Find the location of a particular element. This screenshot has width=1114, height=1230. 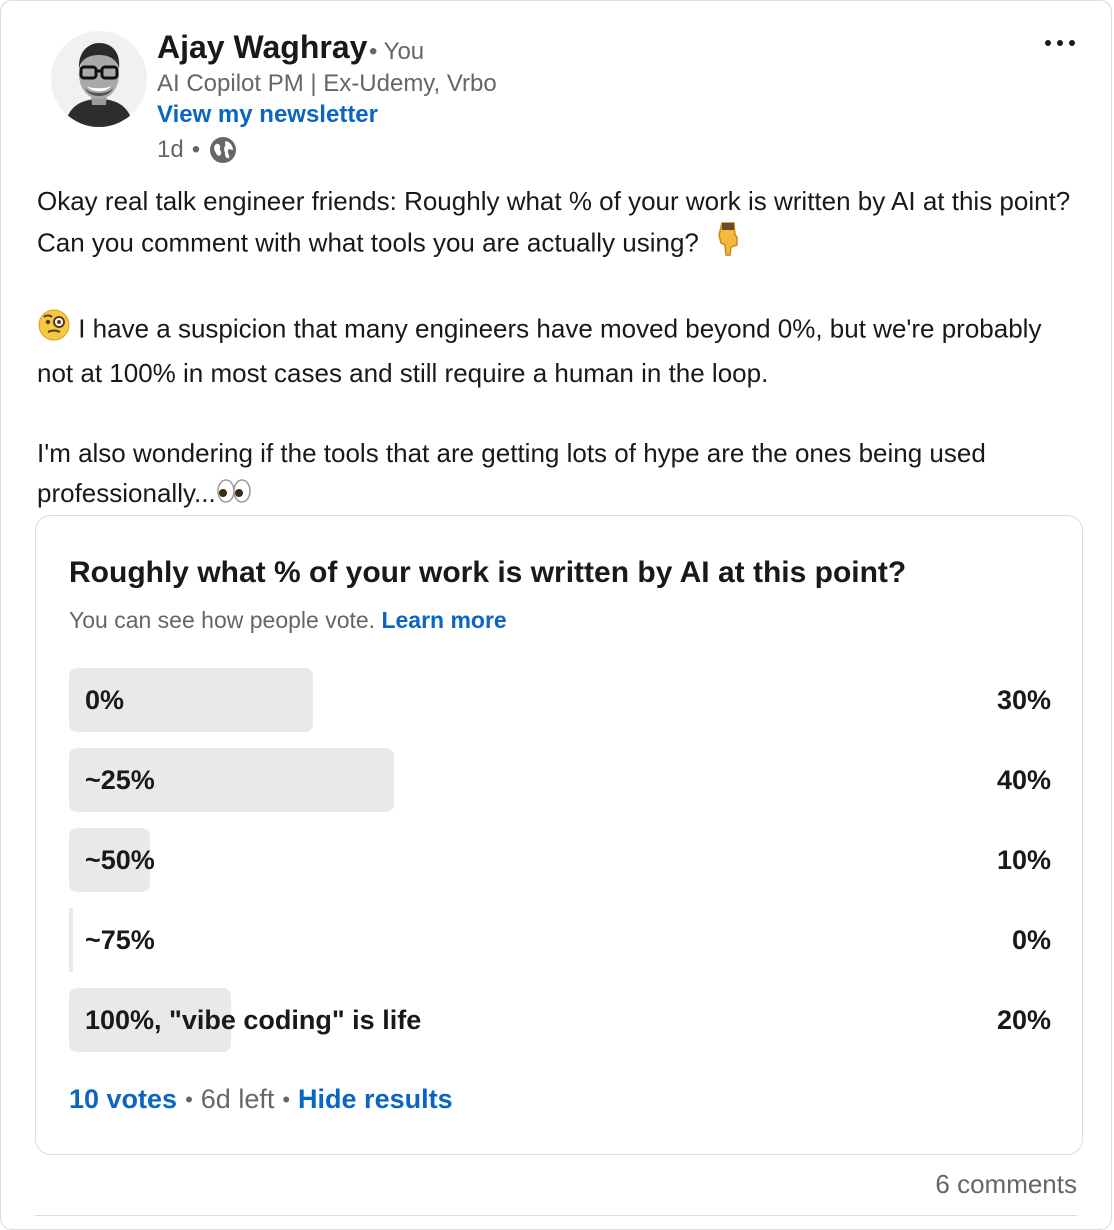

poll-option-label: 100%, "vibe coding" is life is located at coordinates (253, 1020).